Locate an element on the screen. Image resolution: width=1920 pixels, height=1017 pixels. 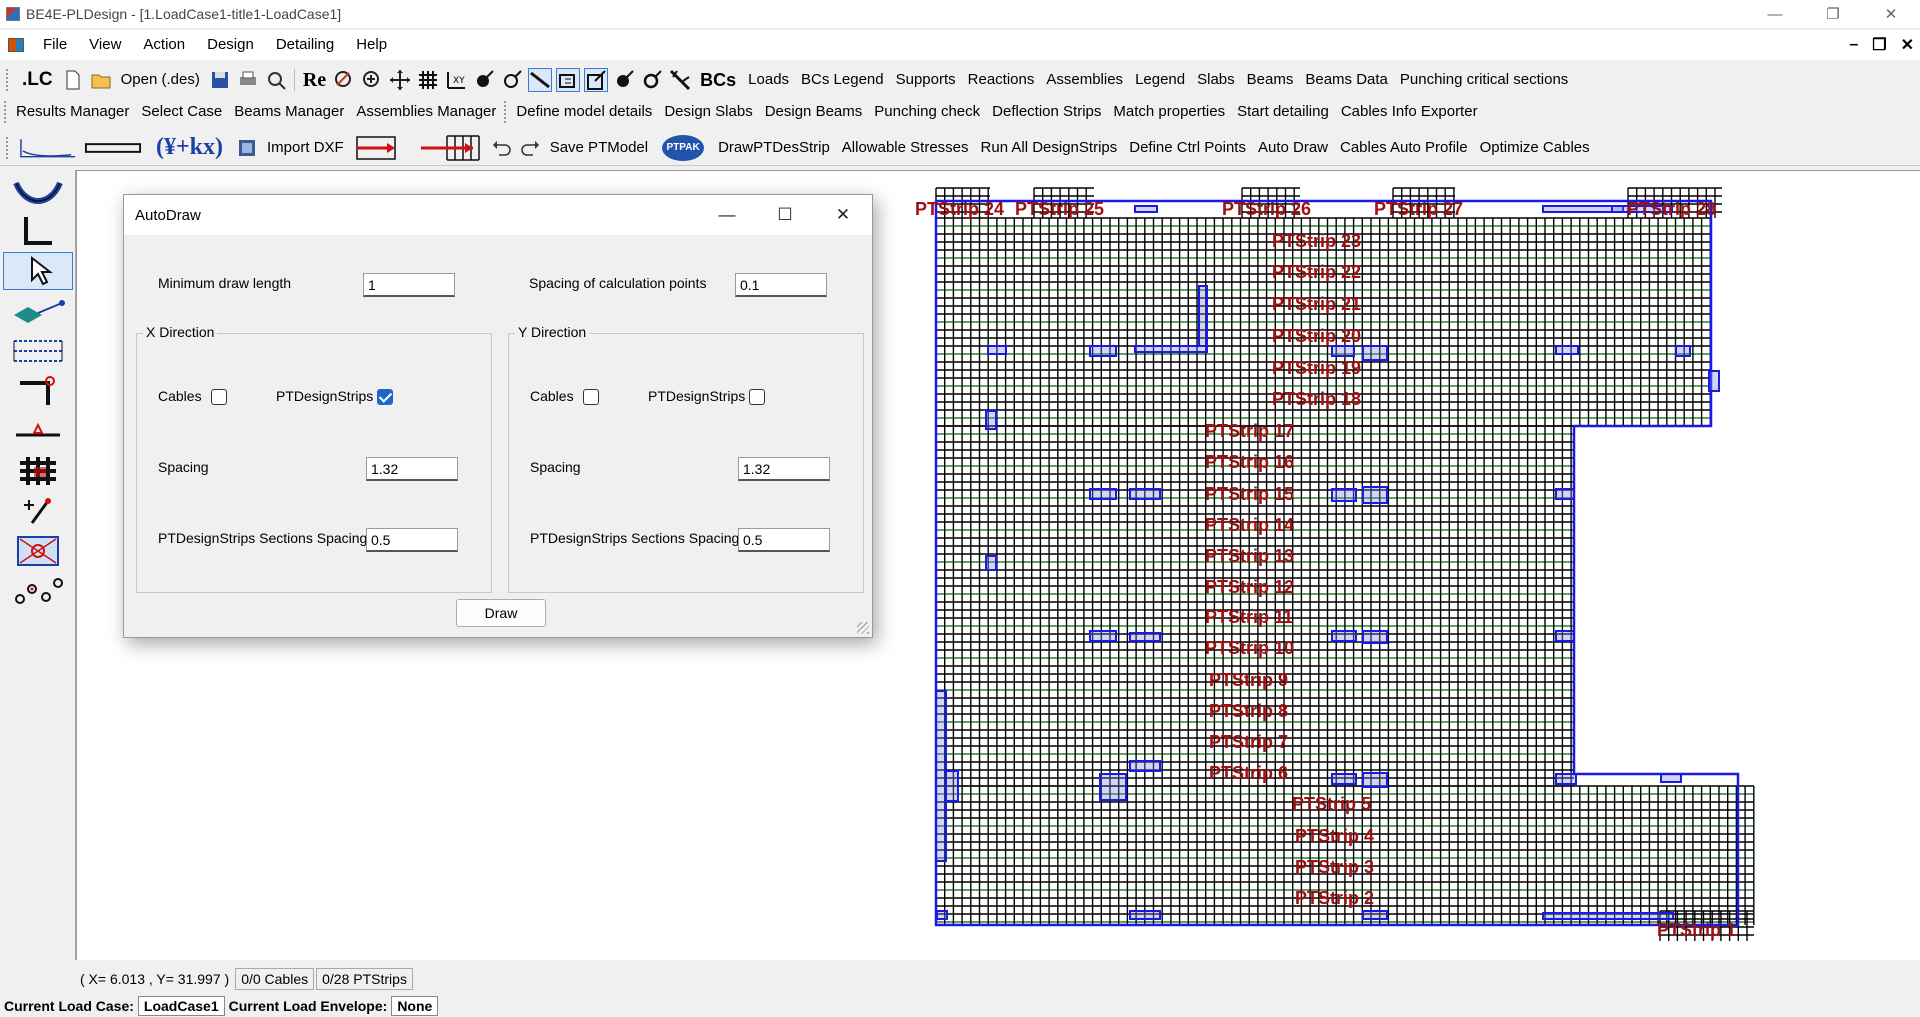
punching-check-button: Punching check is located at coordinates (927, 112).